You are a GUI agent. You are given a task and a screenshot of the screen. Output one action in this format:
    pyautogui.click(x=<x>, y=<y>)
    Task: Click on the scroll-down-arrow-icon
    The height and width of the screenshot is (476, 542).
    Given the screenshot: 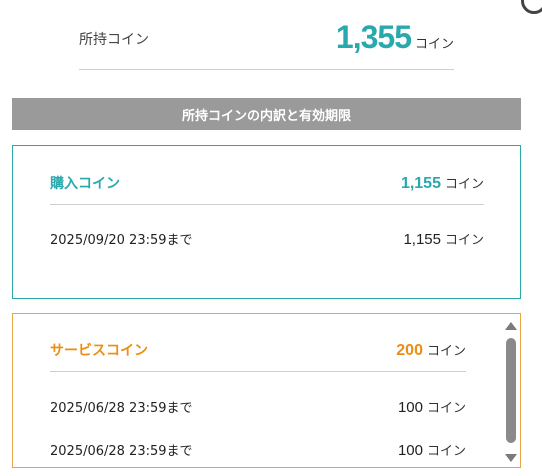 What is the action you would take?
    pyautogui.click(x=511, y=458)
    